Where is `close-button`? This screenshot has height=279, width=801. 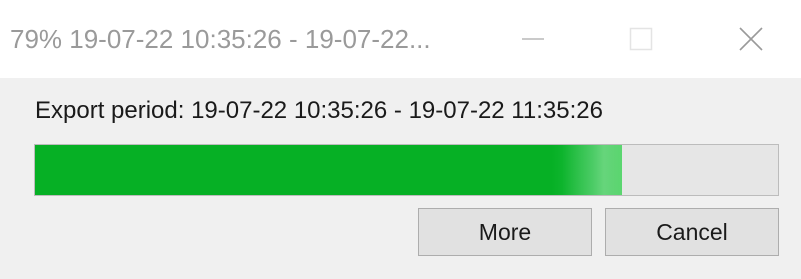 close-button is located at coordinates (751, 39).